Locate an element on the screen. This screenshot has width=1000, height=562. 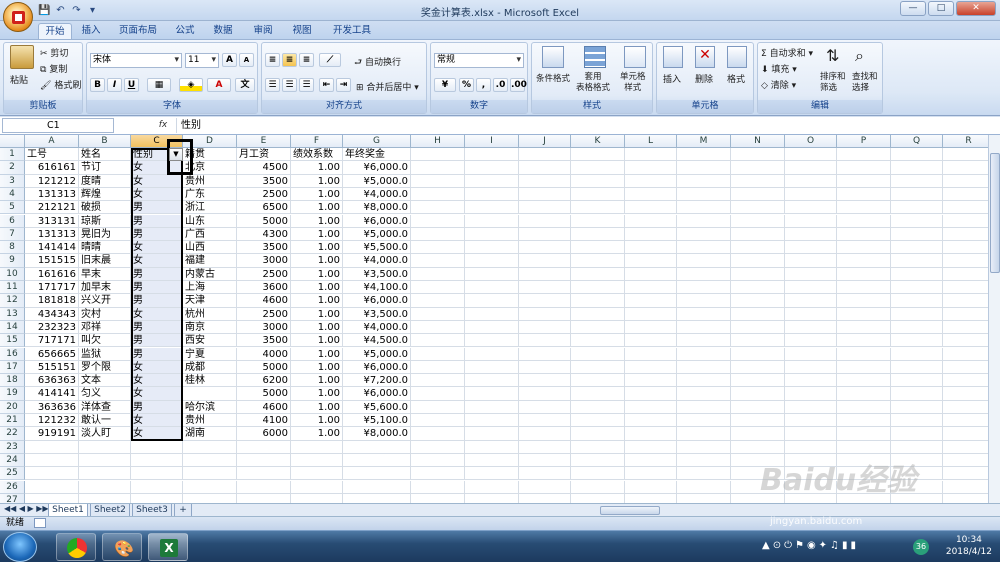
cell-h25 is located at coordinates (438, 474).